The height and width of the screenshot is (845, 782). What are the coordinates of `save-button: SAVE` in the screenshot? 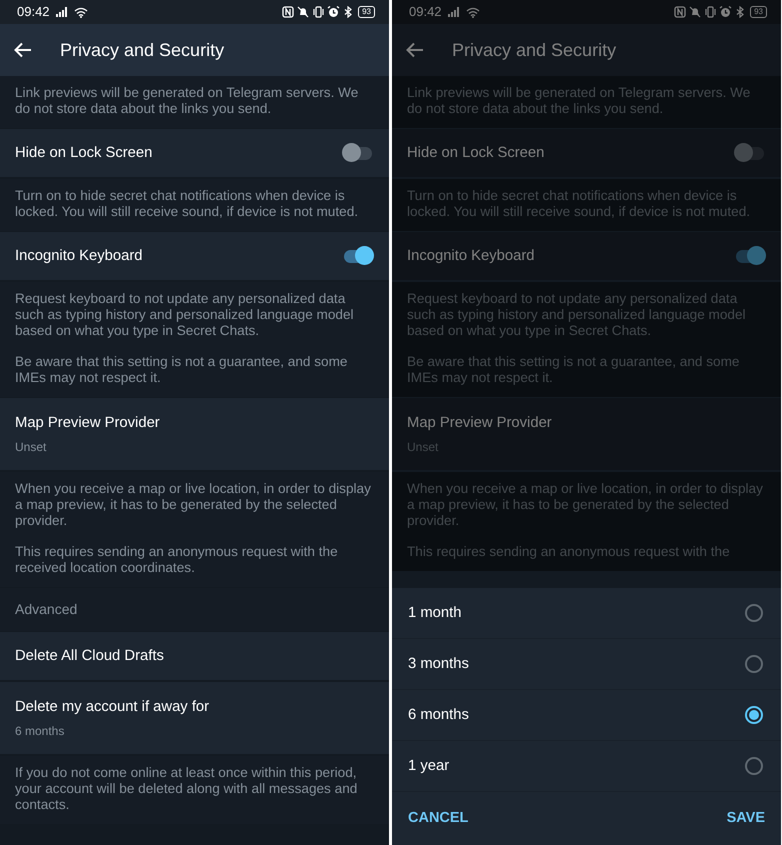 It's located at (745, 819).